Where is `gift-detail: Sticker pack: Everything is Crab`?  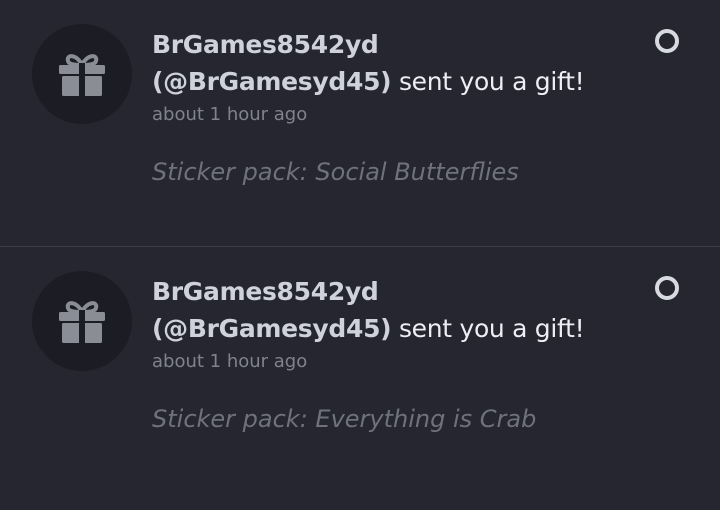
gift-detail: Sticker pack: Everything is Crab is located at coordinates (344, 419).